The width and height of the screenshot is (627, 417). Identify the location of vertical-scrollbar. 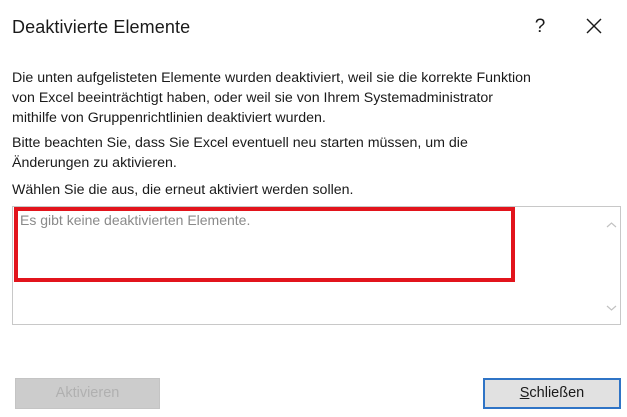
(611, 265).